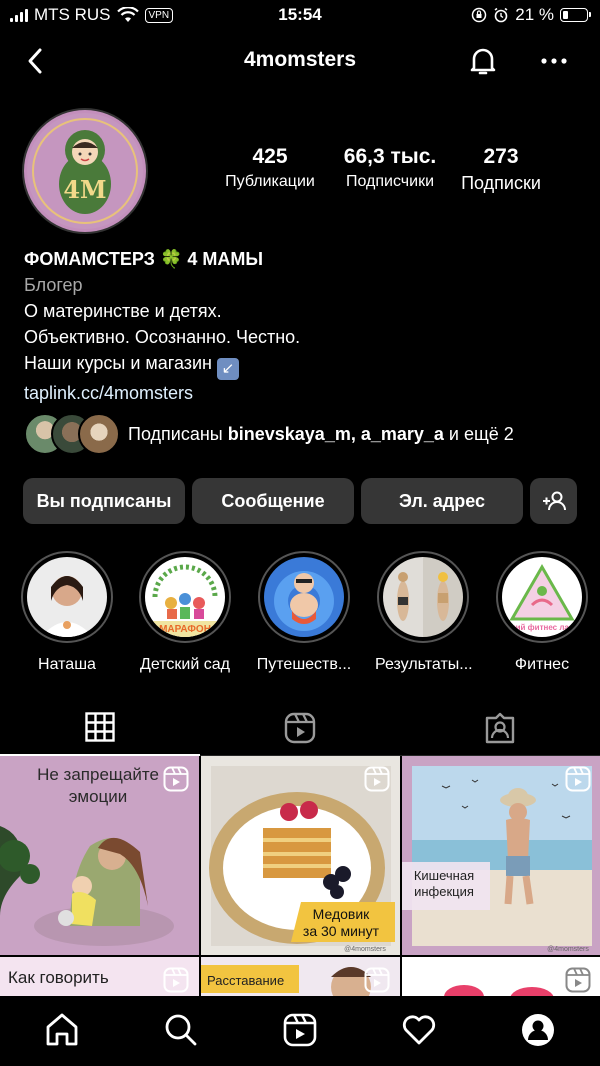  What do you see at coordinates (442, 501) in the screenshot?
I see `email-button: Эл. адрес` at bounding box center [442, 501].